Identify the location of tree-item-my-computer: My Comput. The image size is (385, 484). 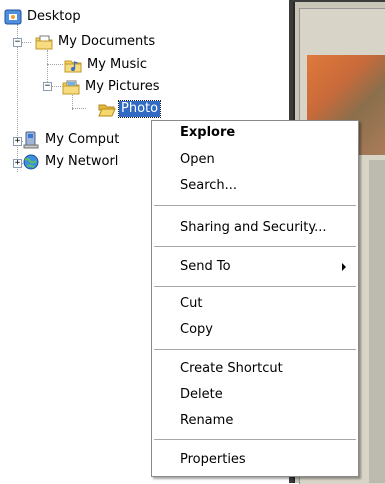
(71, 140).